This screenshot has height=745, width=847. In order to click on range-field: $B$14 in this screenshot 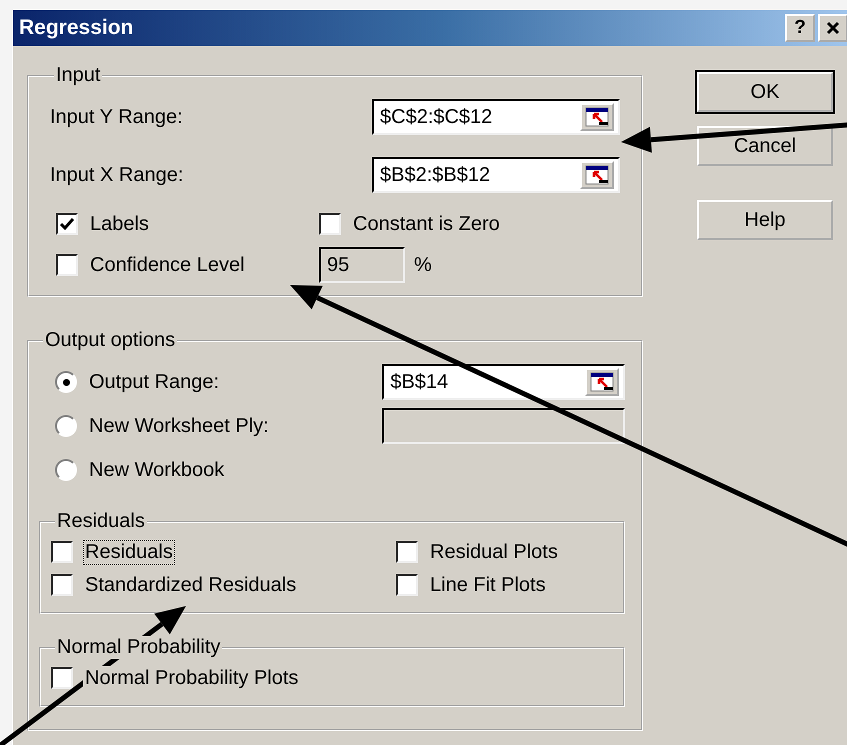, I will do `click(503, 382)`.